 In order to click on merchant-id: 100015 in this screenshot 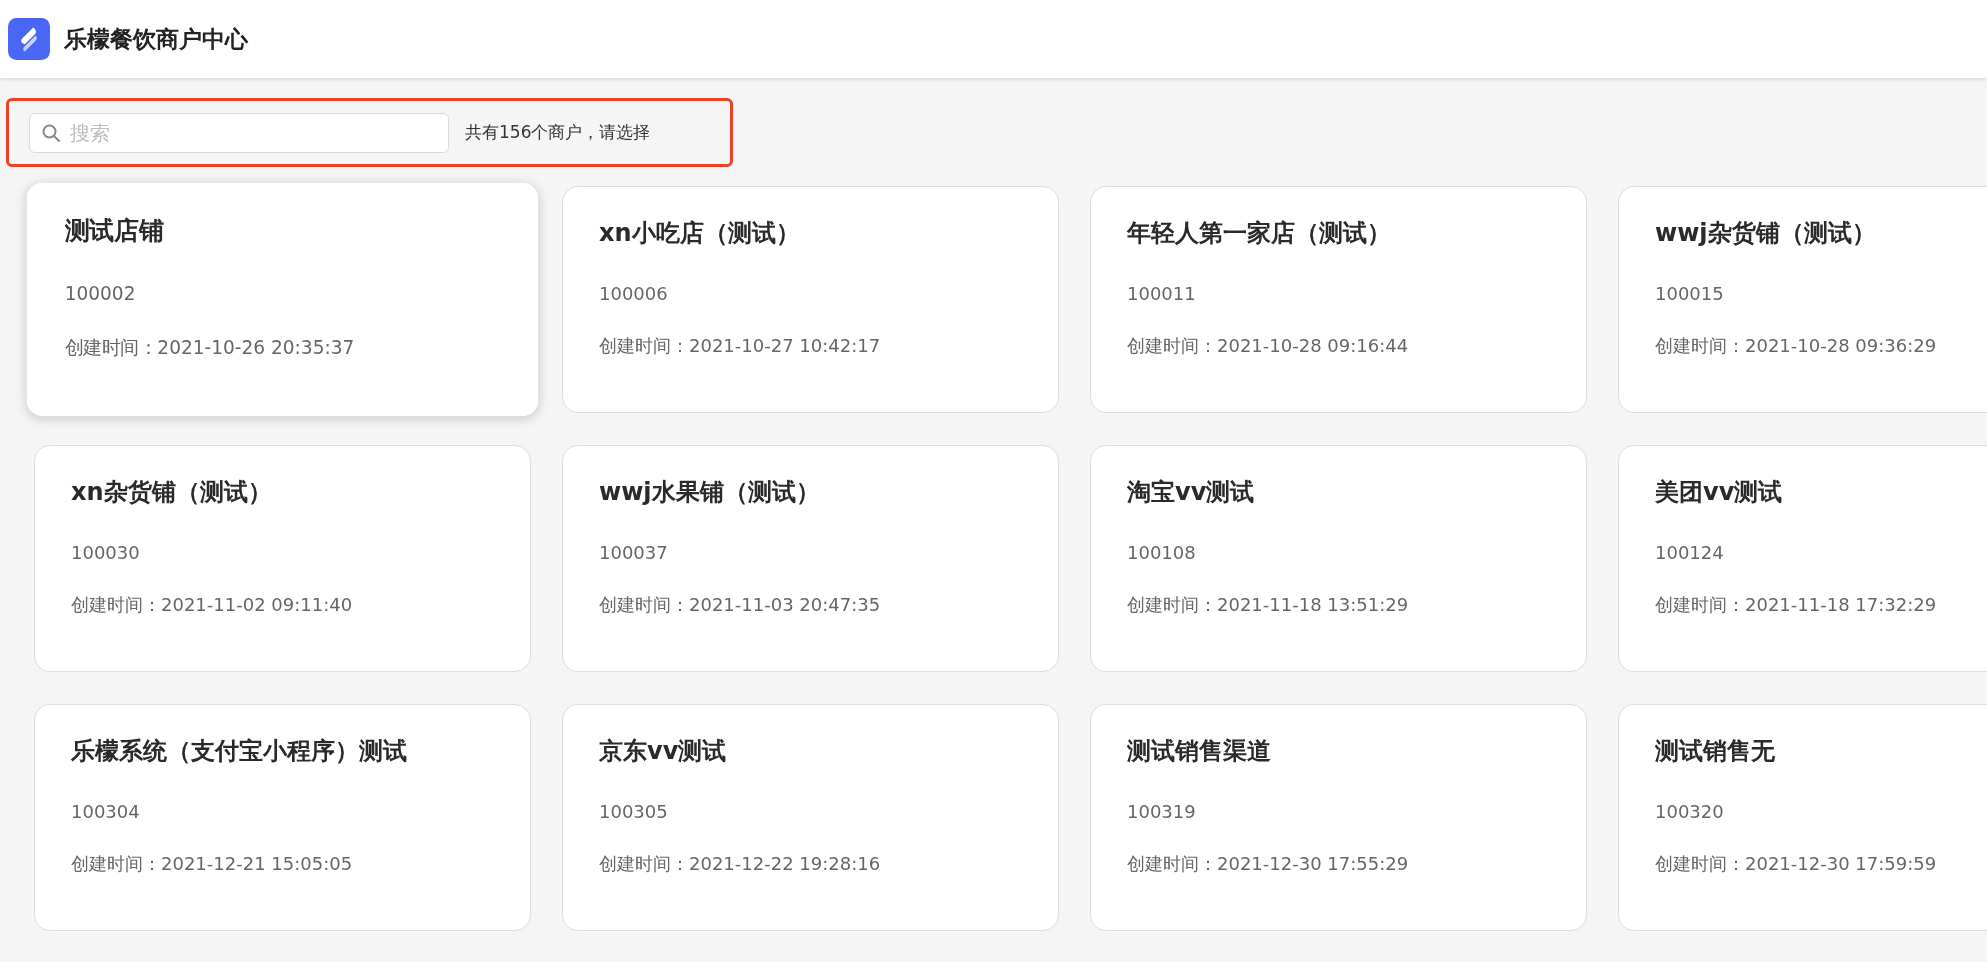, I will do `click(1690, 293)`.